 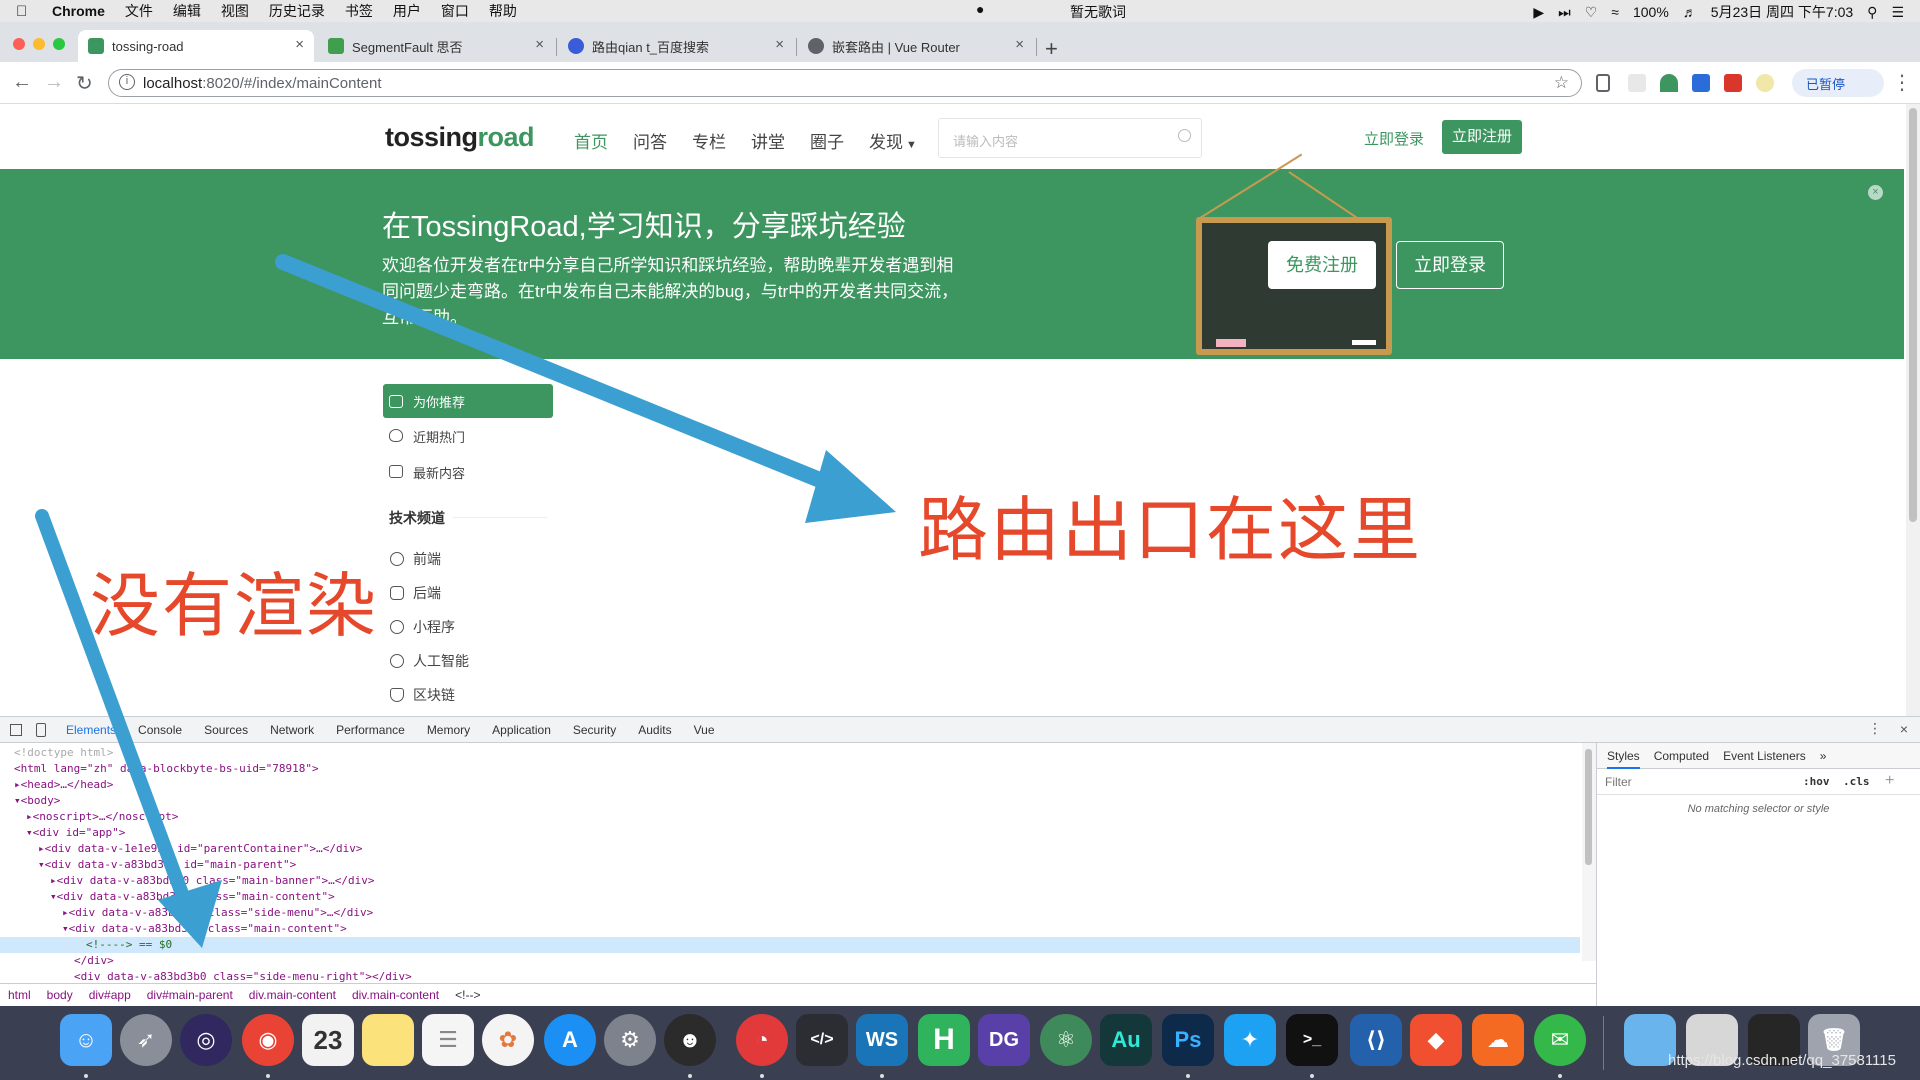 What do you see at coordinates (110, 995) in the screenshot?
I see `breadcrumb-item: div#app` at bounding box center [110, 995].